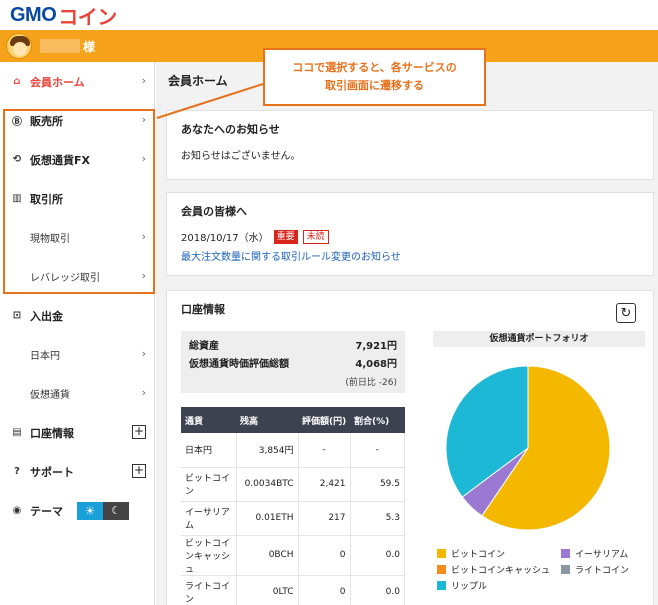 This screenshot has width=658, height=605. What do you see at coordinates (377, 518) in the screenshot?
I see `table-cell: 5.3` at bounding box center [377, 518].